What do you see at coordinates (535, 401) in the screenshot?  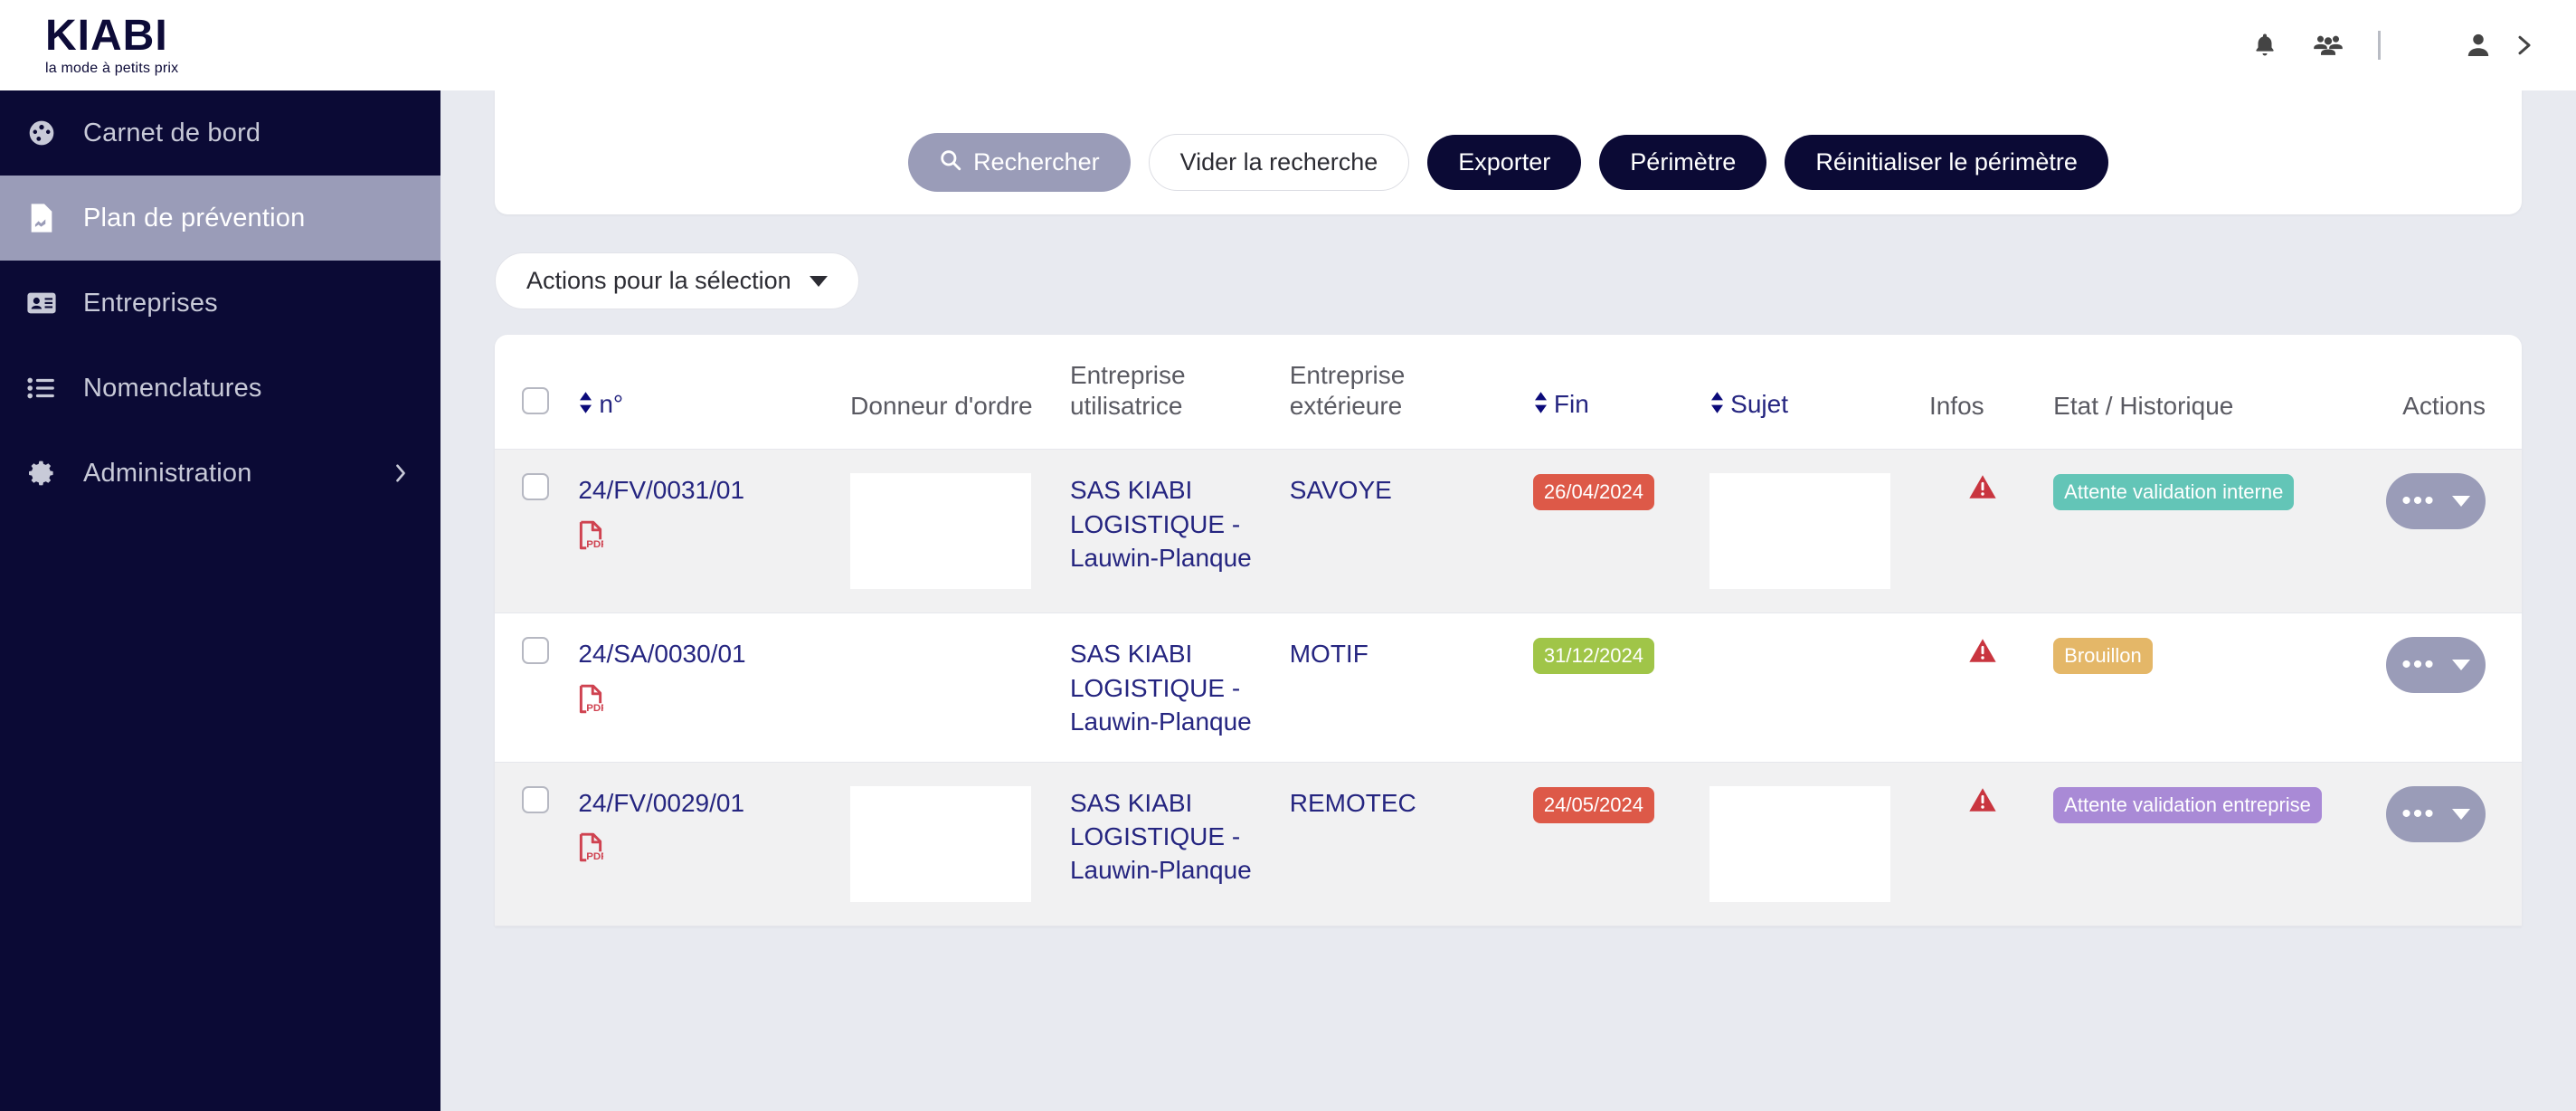 I see `select-all-checkbox` at bounding box center [535, 401].